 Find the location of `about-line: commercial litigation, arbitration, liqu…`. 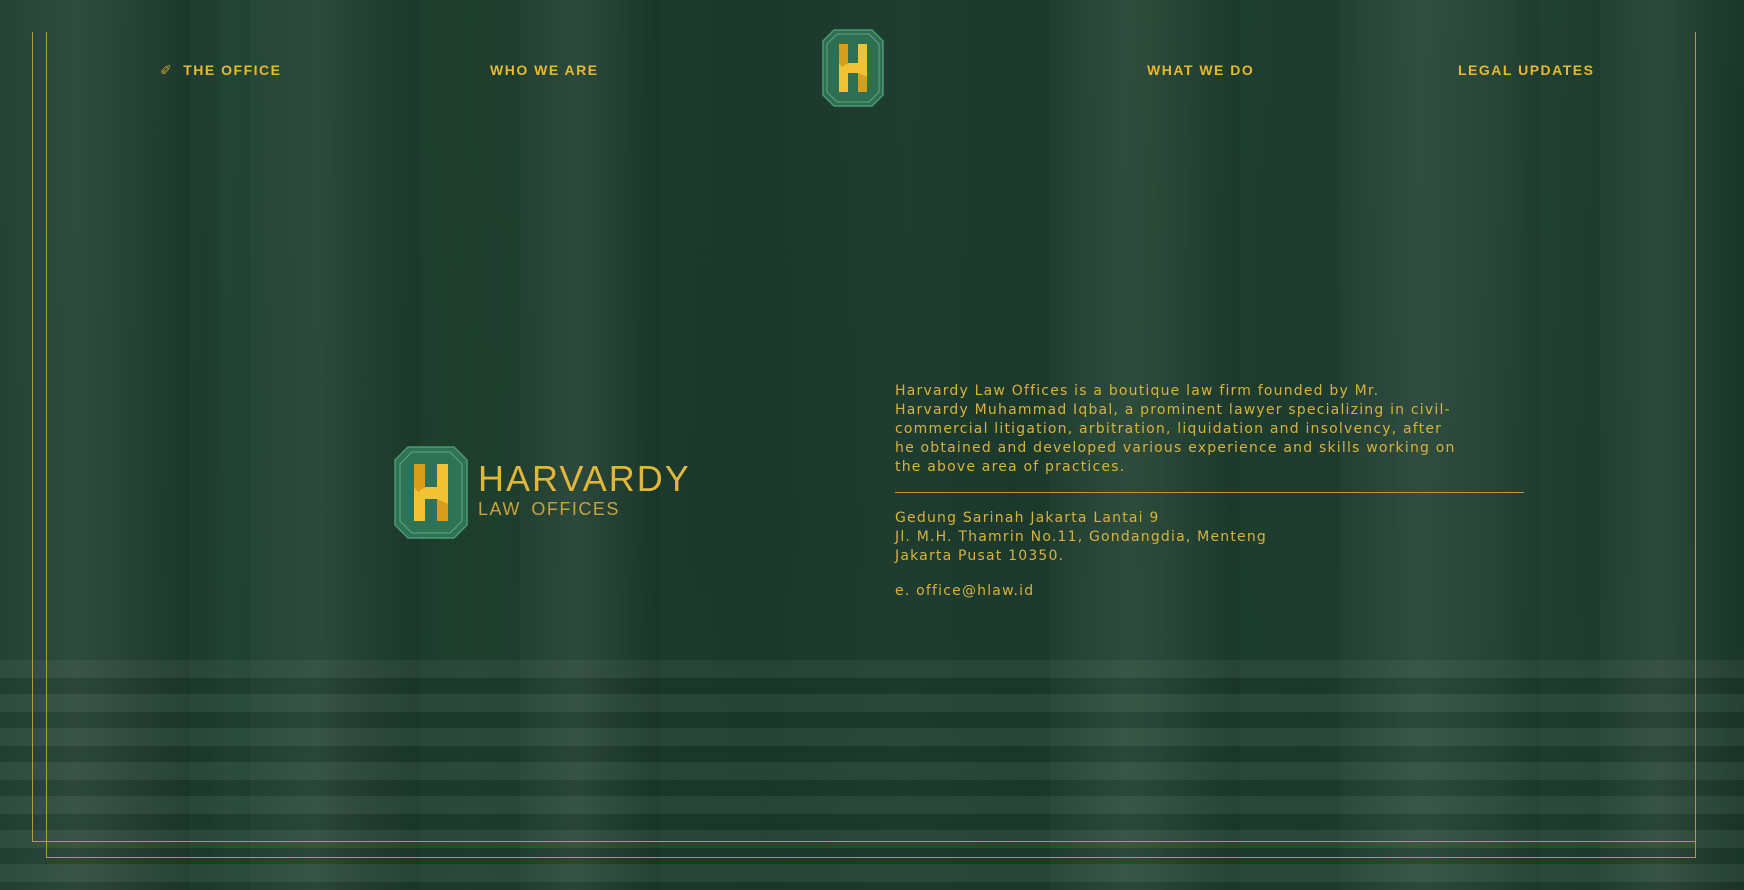

about-line: commercial litigation, arbitration, liqu… is located at coordinates (1169, 429).